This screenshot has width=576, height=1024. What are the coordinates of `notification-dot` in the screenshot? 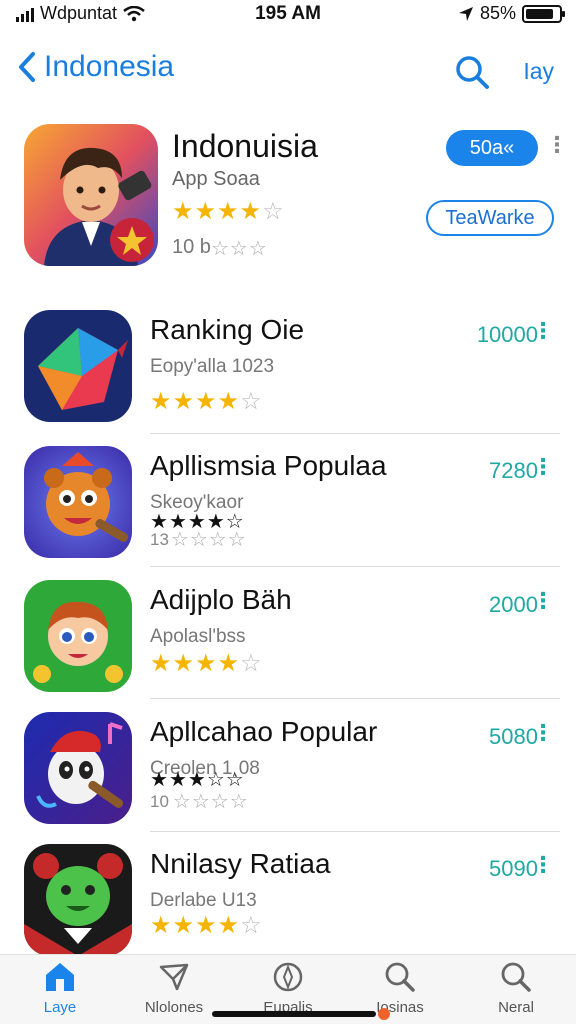 It's located at (384, 1014).